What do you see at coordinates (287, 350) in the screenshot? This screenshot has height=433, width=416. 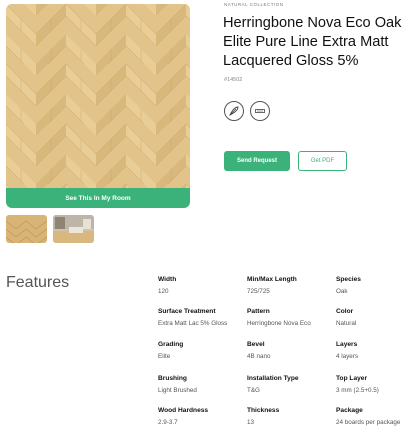 I see `feature-bevel: Bevel 4B nano` at bounding box center [287, 350].